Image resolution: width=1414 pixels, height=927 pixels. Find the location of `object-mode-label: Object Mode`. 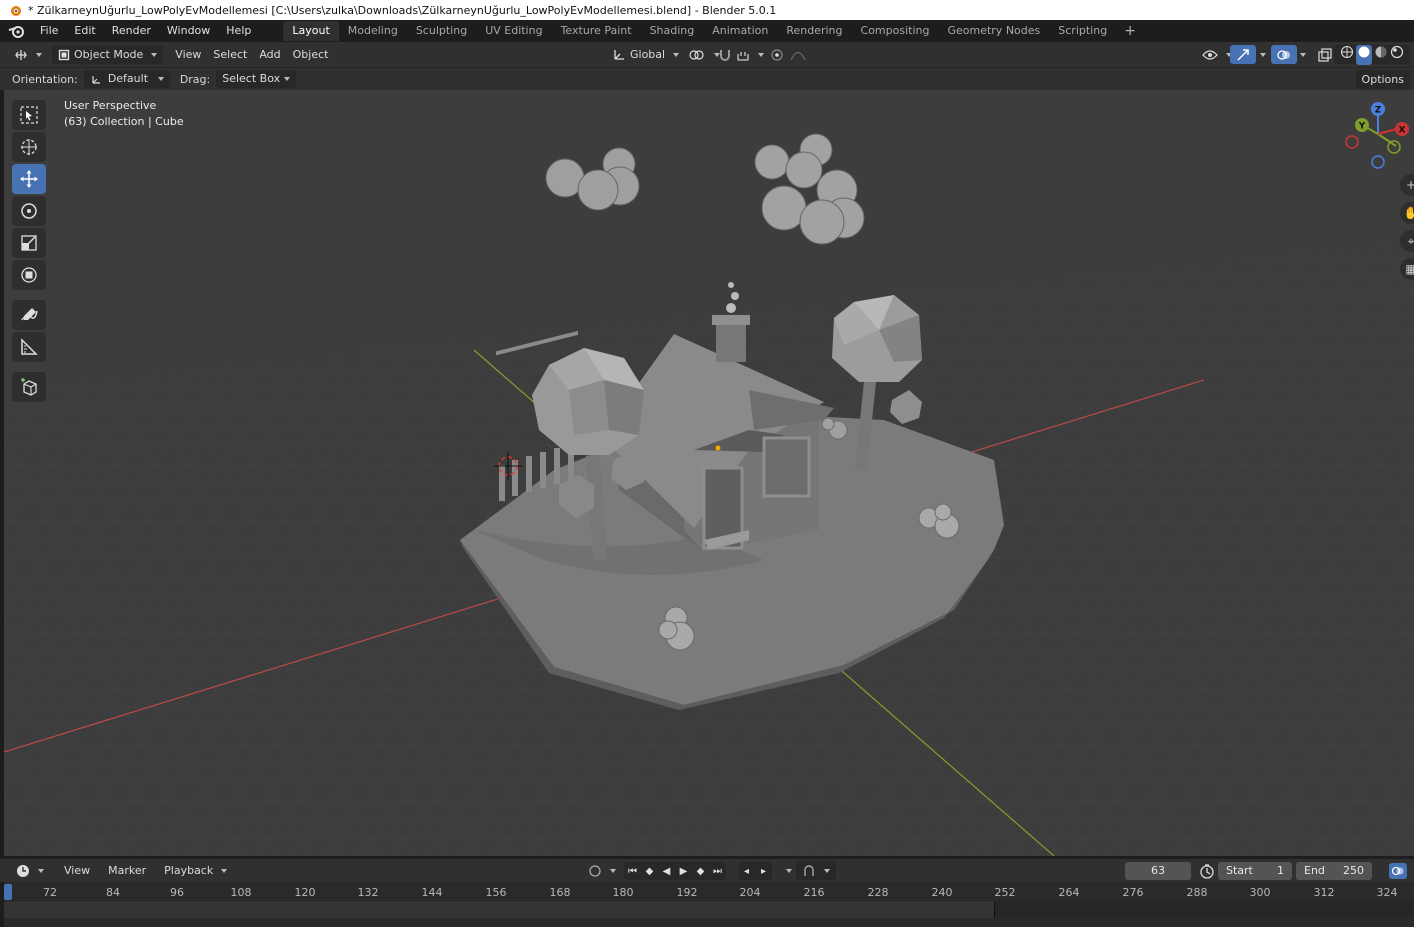

object-mode-label: Object Mode is located at coordinates (109, 54).